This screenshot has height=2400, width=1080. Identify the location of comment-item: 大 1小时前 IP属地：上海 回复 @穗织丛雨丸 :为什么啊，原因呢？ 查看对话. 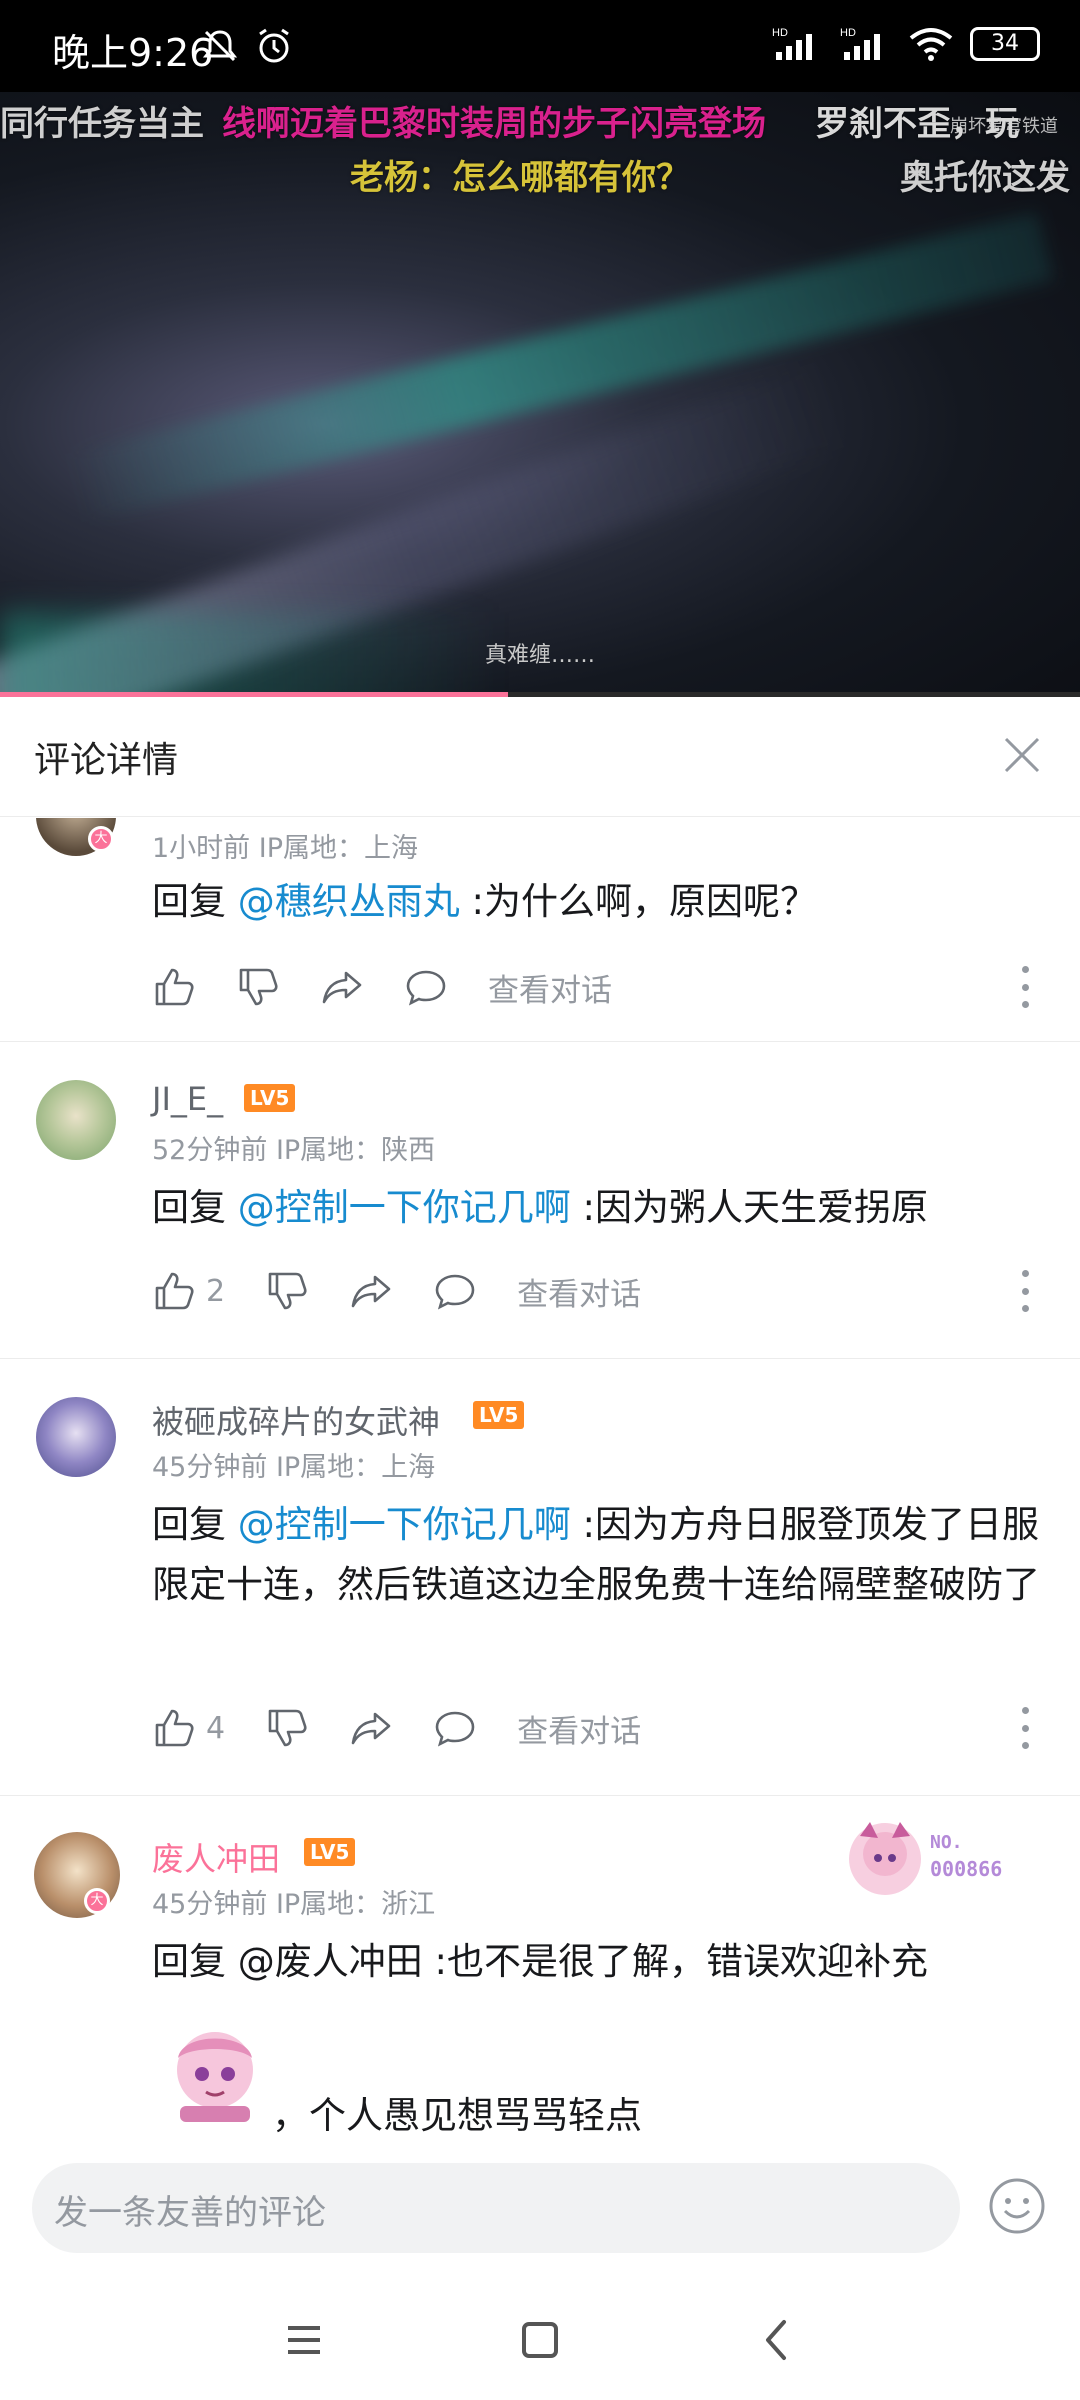
(540, 930).